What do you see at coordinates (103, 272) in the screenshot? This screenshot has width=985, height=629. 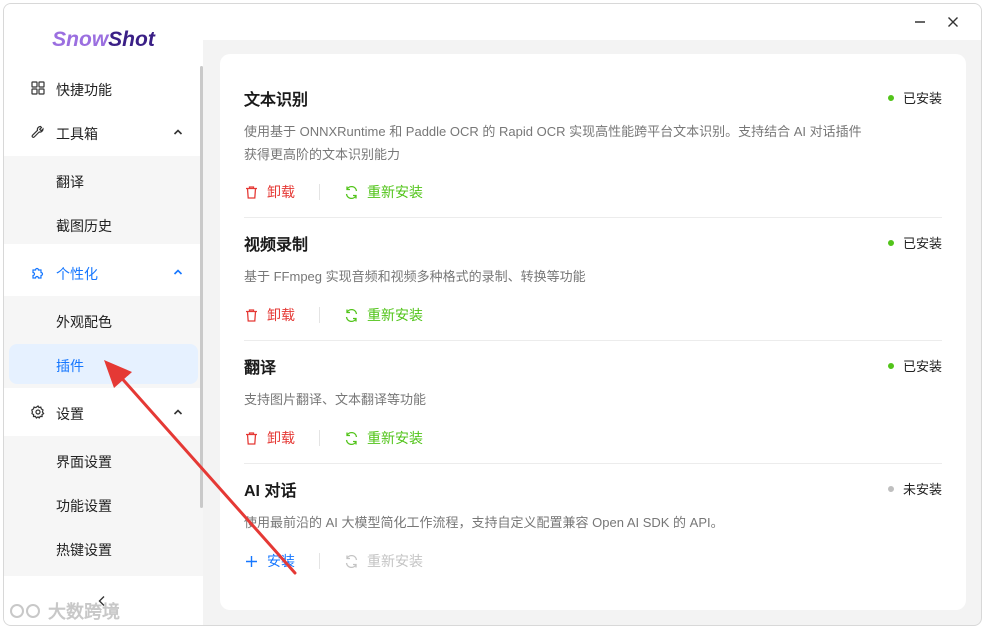 I see `sidebar-item-personalize: 个性化` at bounding box center [103, 272].